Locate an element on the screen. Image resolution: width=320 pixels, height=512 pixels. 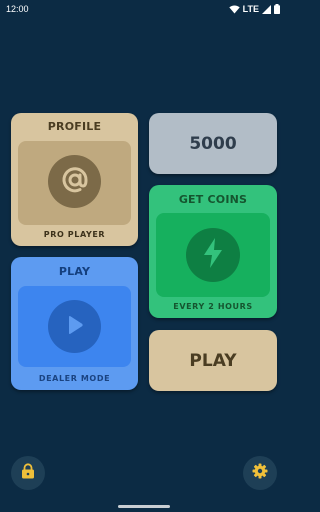
status-time: 12:00 is located at coordinates (17, 9).